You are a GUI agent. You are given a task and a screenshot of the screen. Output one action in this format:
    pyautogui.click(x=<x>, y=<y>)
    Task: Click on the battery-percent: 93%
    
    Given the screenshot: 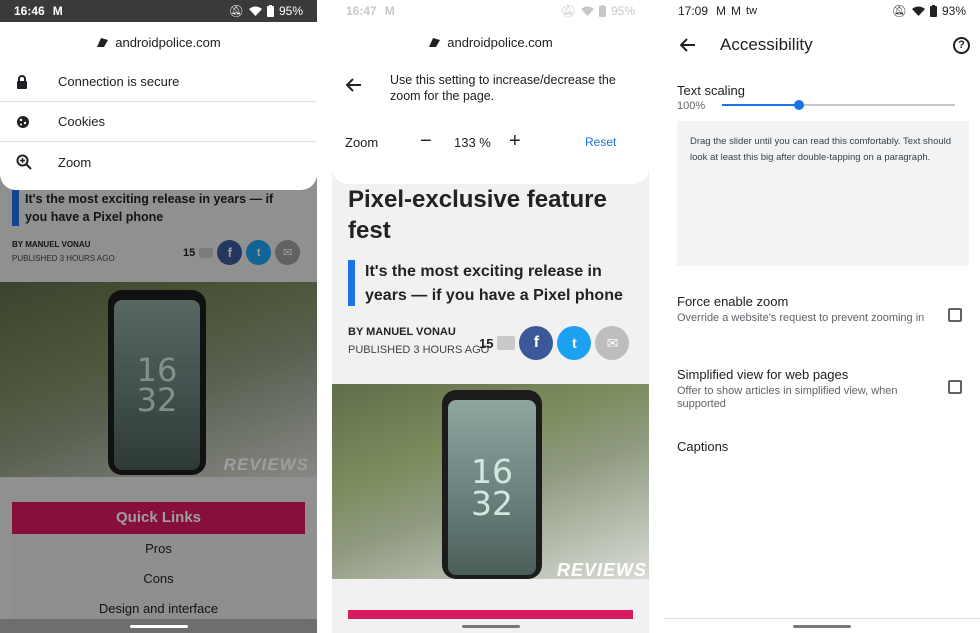 What is the action you would take?
    pyautogui.click(x=953, y=11)
    